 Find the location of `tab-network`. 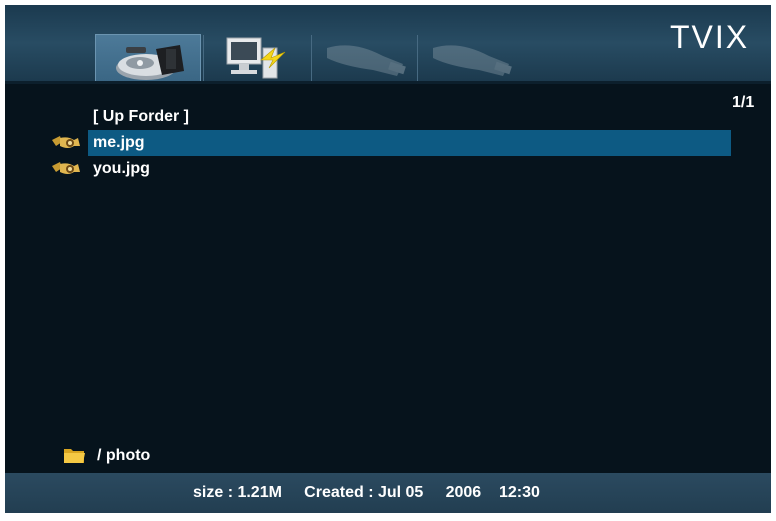

tab-network is located at coordinates (257, 57).